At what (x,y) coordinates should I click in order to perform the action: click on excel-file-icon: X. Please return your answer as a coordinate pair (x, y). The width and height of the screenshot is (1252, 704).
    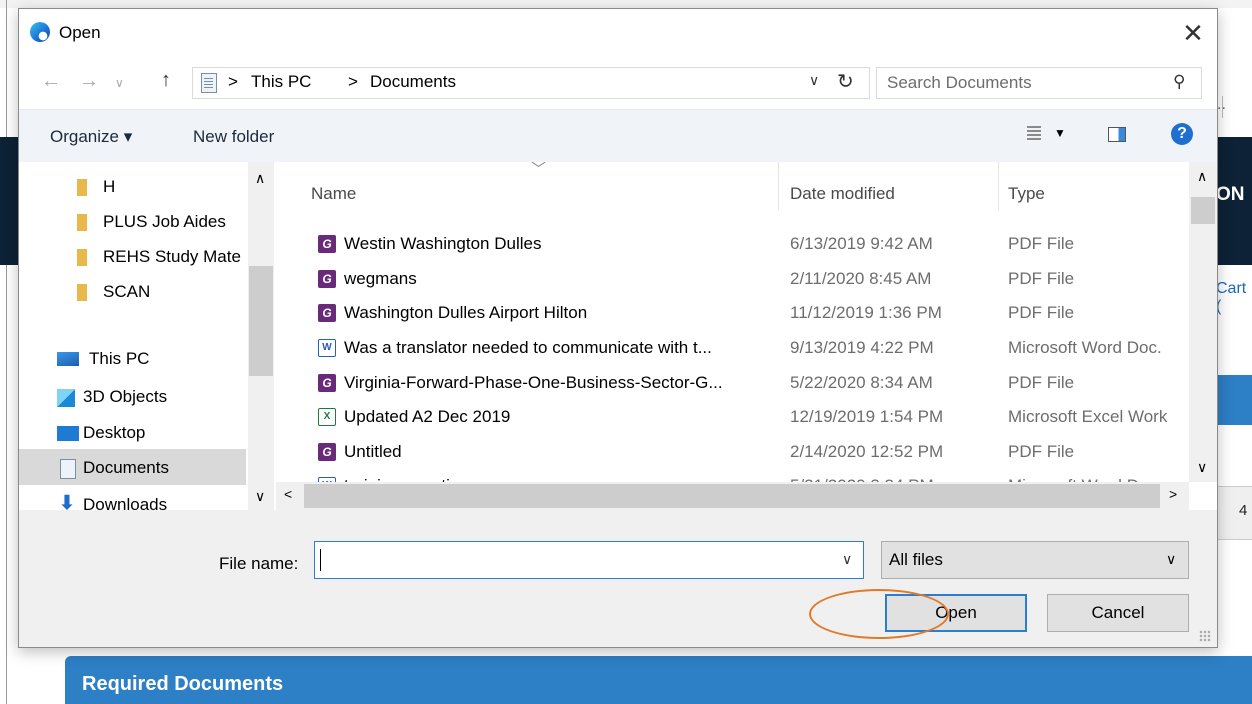
    Looking at the image, I should click on (327, 417).